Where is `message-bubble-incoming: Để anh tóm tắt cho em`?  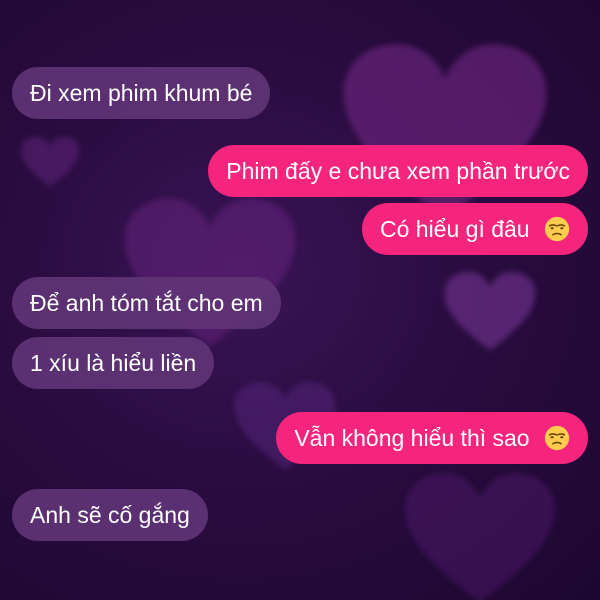 message-bubble-incoming: Để anh tóm tắt cho em is located at coordinates (146, 303).